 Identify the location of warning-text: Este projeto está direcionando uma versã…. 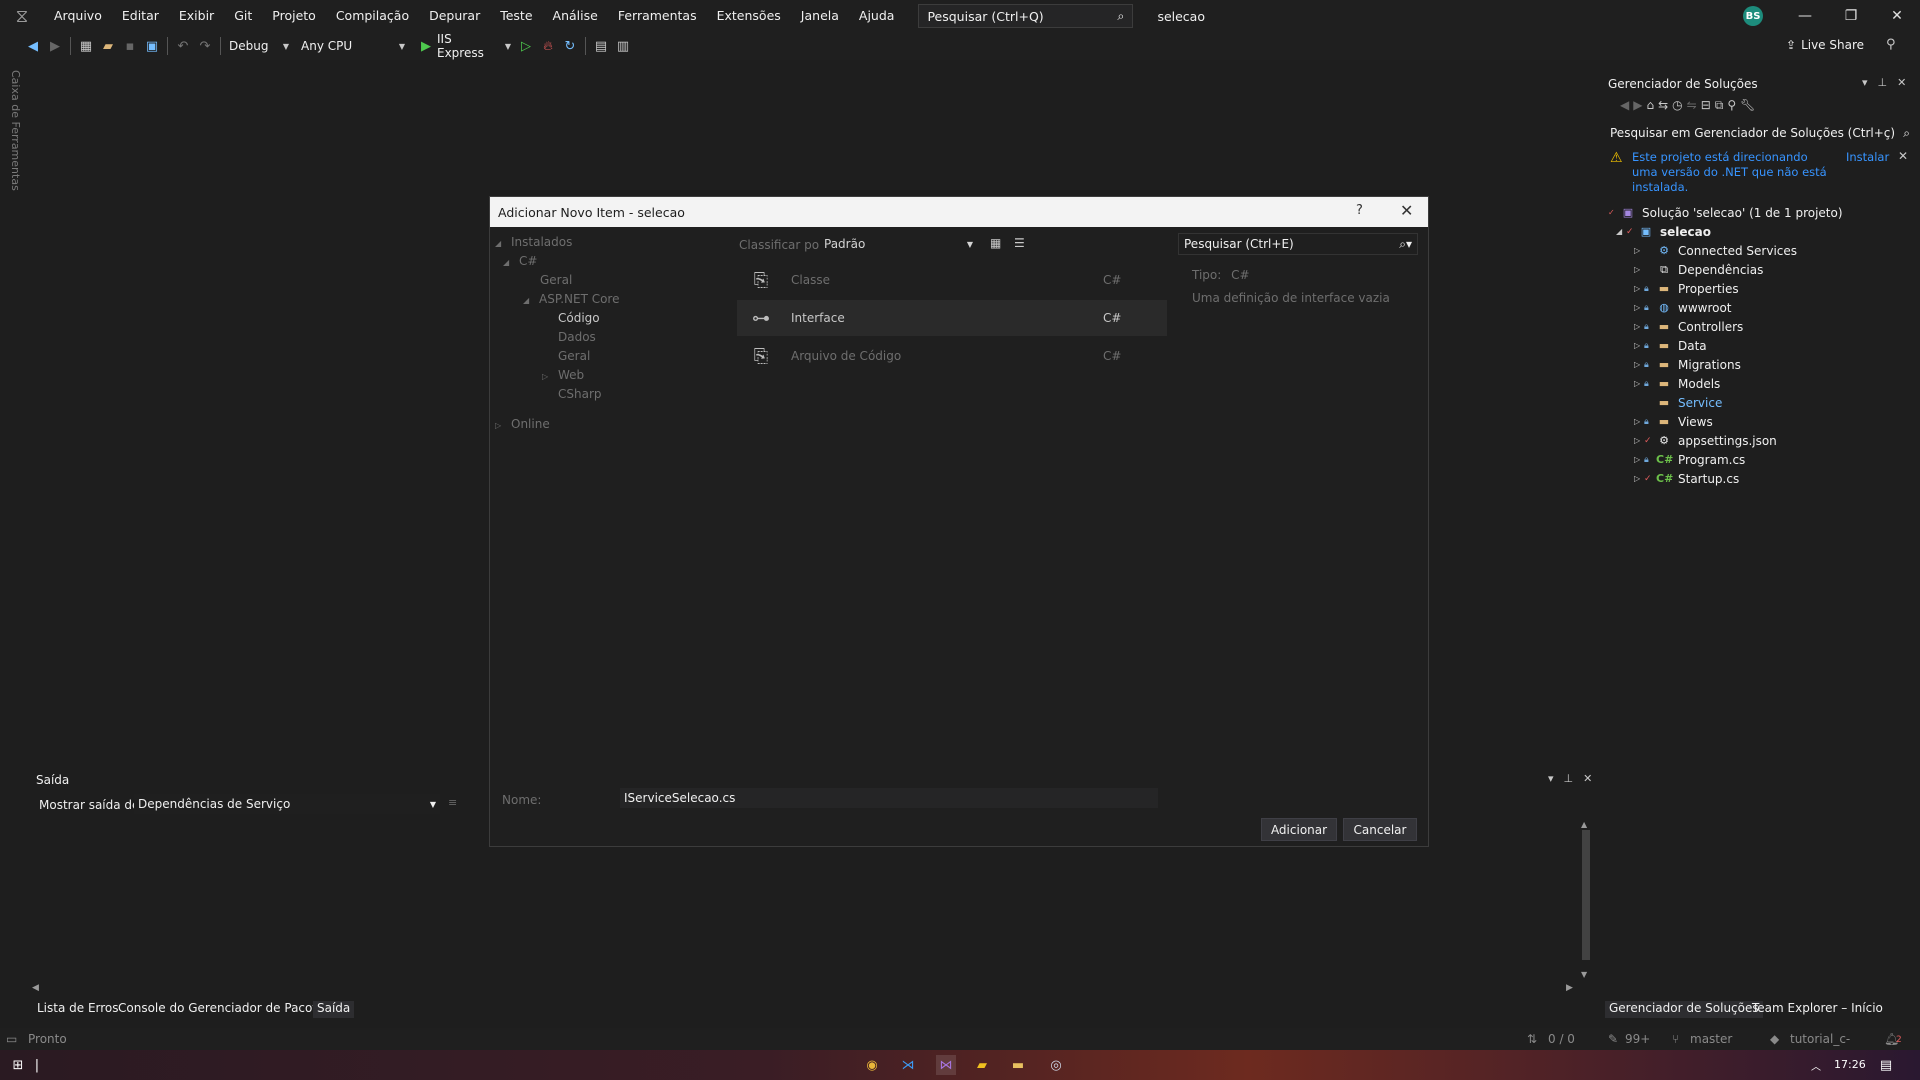
(1732, 172).